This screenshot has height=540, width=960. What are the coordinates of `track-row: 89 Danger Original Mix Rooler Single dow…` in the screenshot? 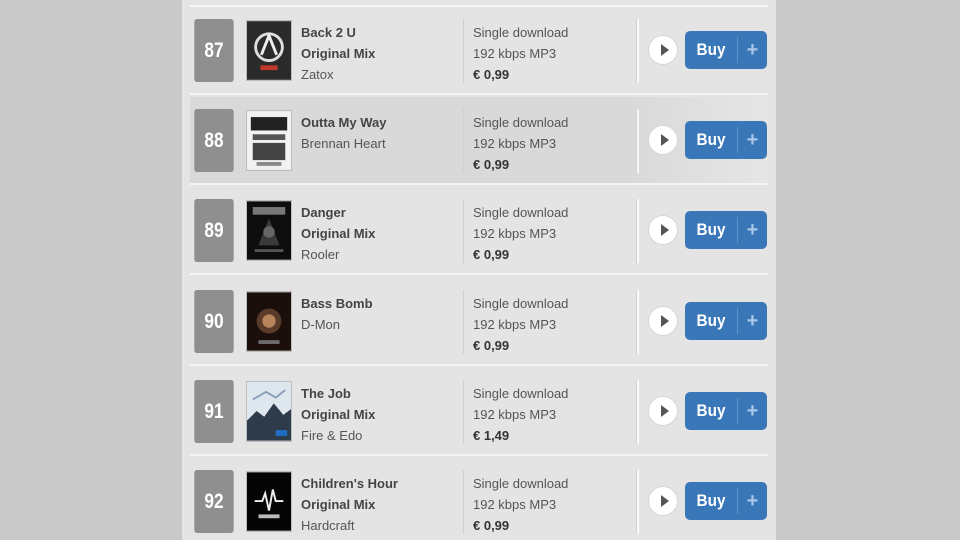 It's located at (479, 231).